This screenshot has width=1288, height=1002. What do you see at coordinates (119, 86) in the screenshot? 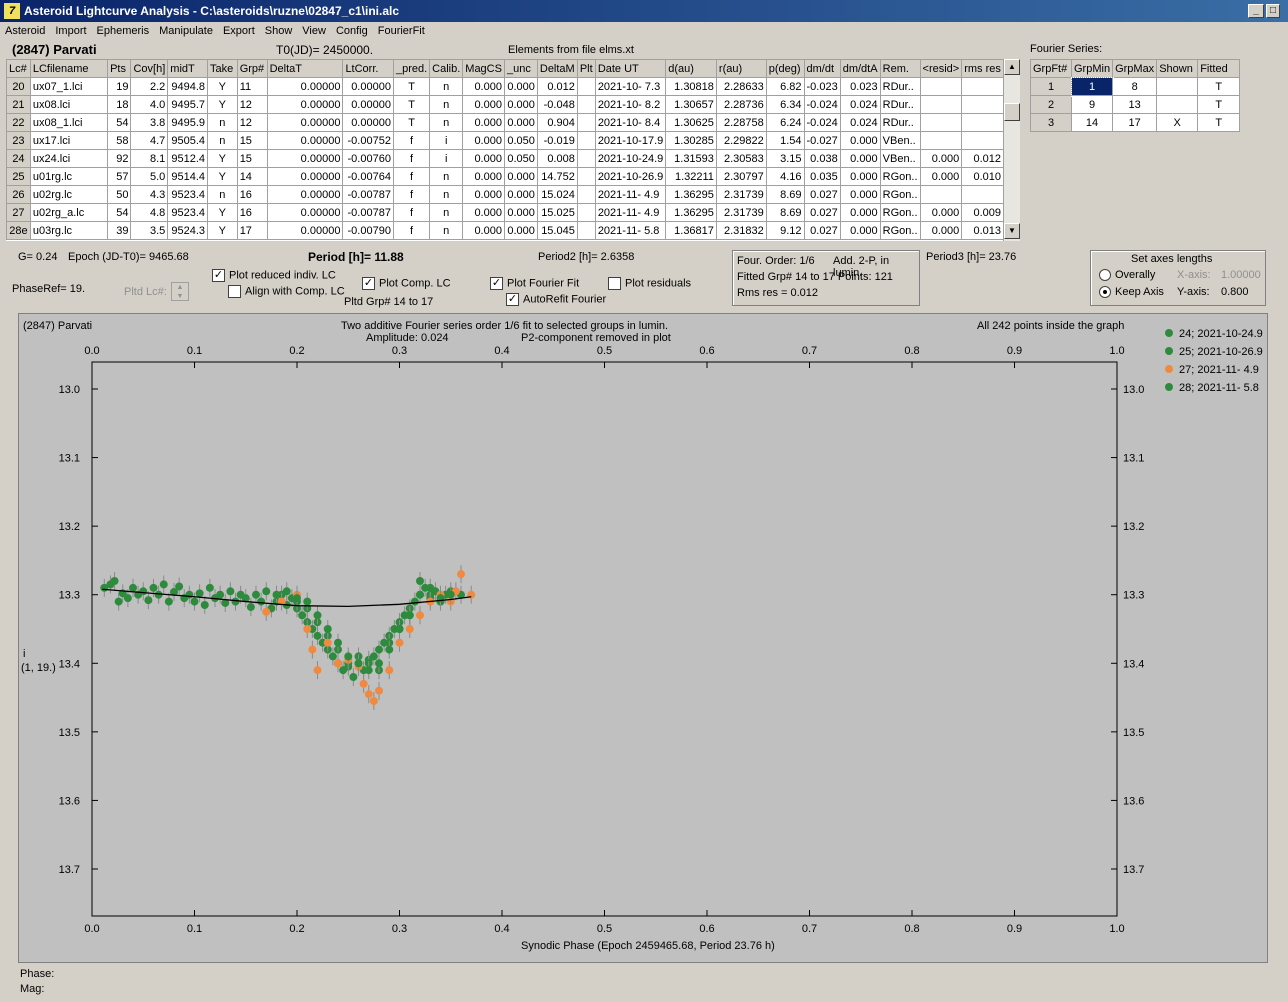
I see `lc-cell: 19` at bounding box center [119, 86].